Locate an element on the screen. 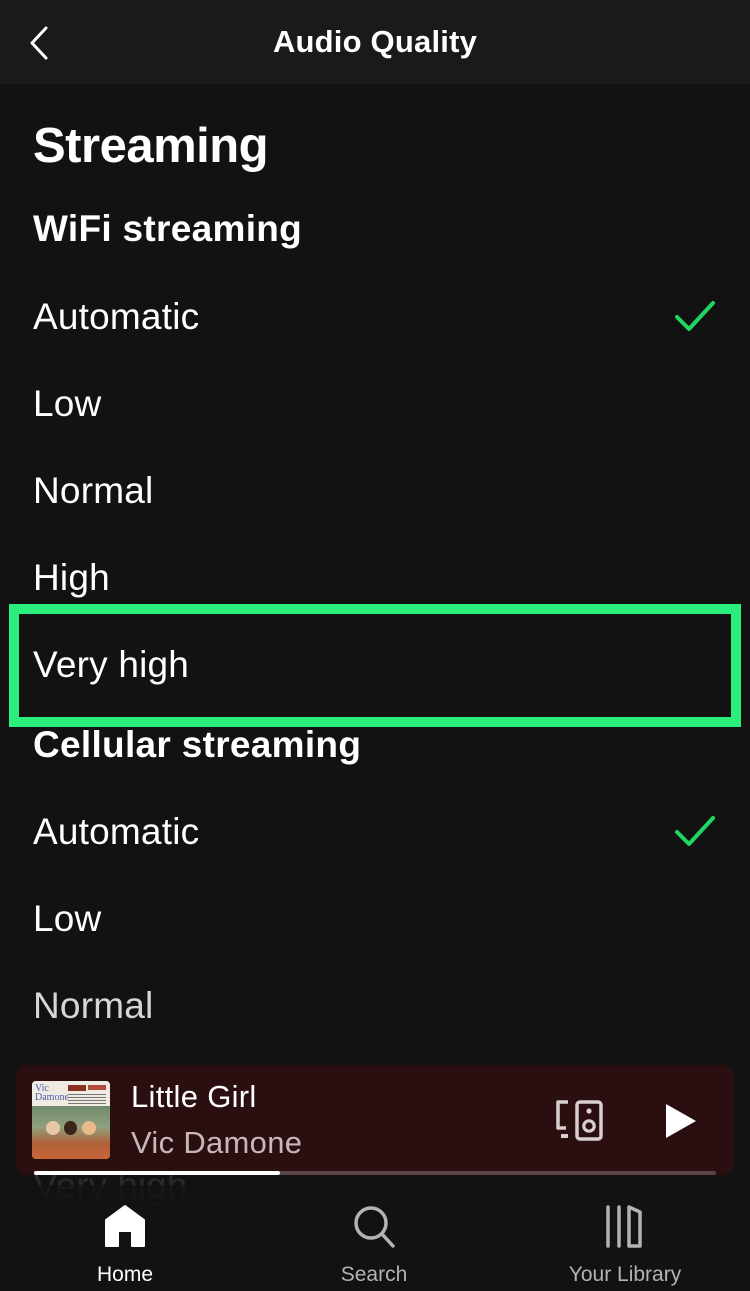 This screenshot has height=1291, width=750. bottom-navigation: Home Search Your Library is located at coordinates (375, 1238).